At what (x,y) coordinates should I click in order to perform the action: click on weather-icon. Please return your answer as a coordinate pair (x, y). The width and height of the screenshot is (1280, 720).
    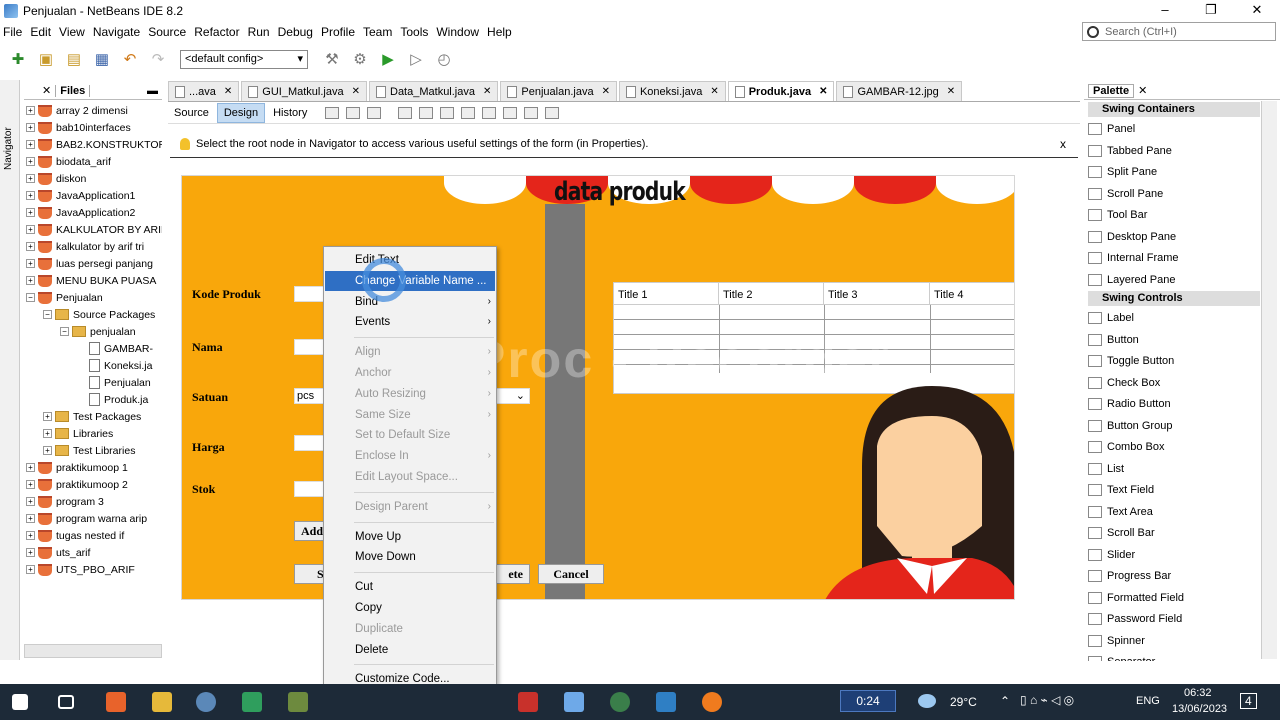
    Looking at the image, I should click on (927, 701).